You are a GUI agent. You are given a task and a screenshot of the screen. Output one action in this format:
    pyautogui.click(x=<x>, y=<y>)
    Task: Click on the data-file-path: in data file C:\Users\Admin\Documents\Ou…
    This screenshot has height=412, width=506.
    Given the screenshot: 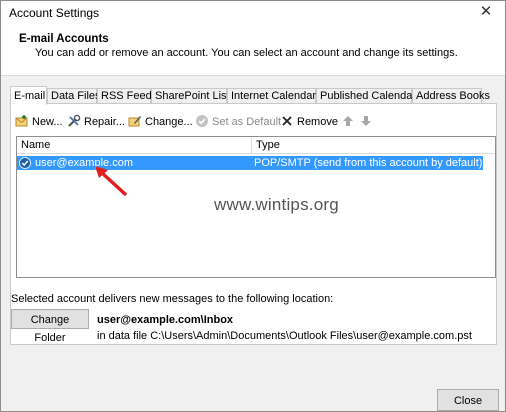 What is the action you would take?
    pyautogui.click(x=284, y=336)
    